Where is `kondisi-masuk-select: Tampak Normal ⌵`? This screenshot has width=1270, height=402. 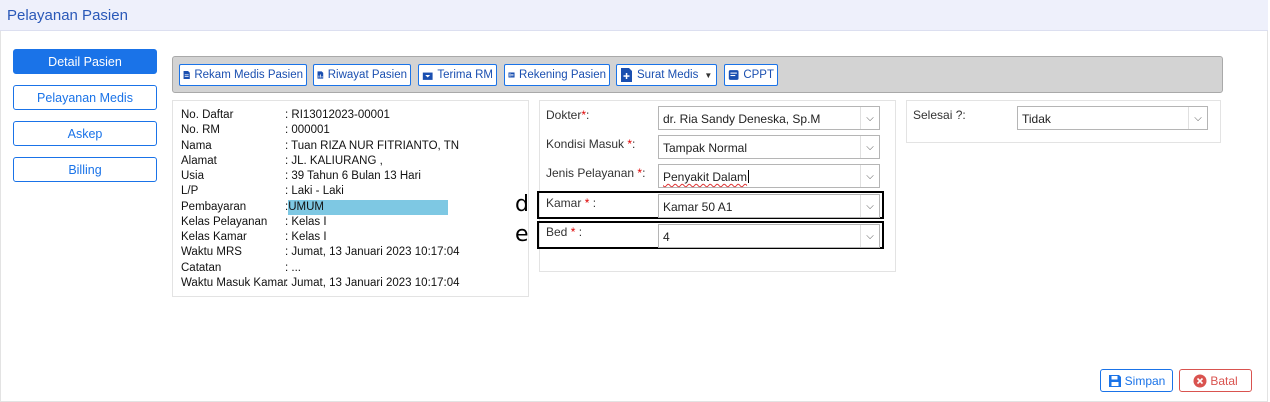 kondisi-masuk-select: Tampak Normal ⌵ is located at coordinates (769, 147).